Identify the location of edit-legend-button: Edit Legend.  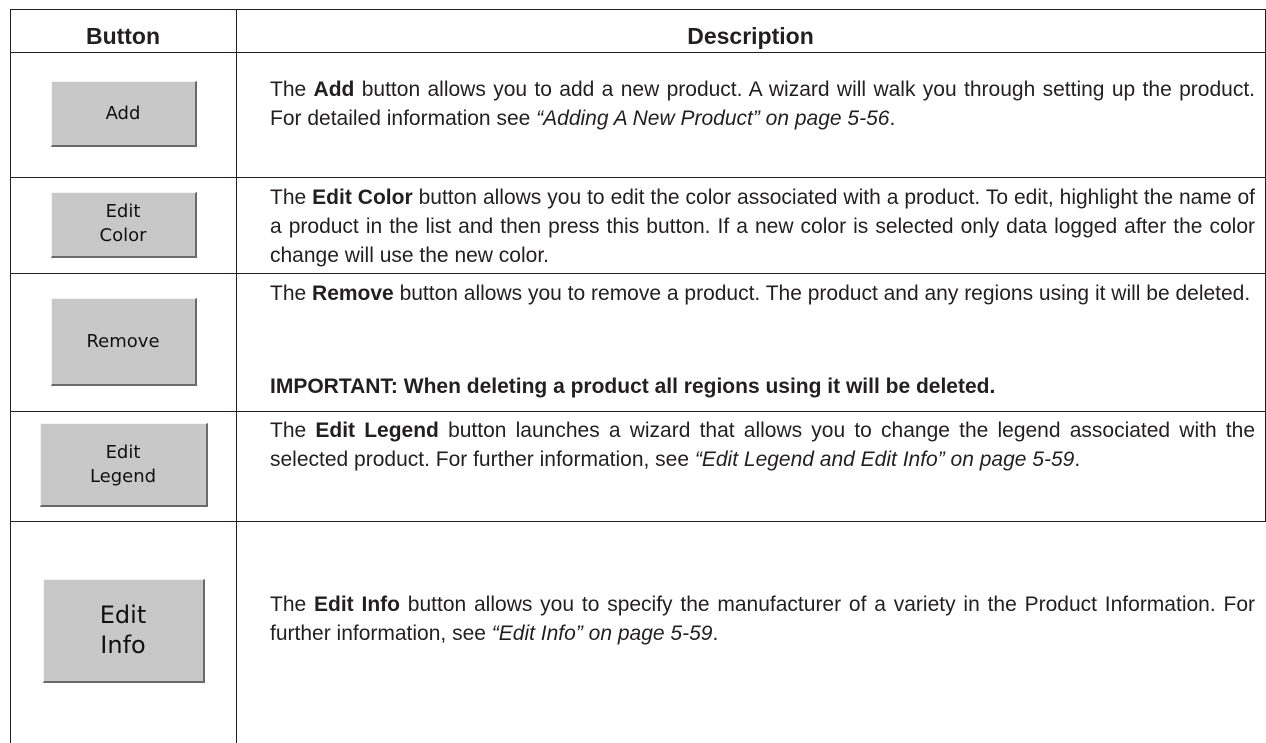
(123, 465).